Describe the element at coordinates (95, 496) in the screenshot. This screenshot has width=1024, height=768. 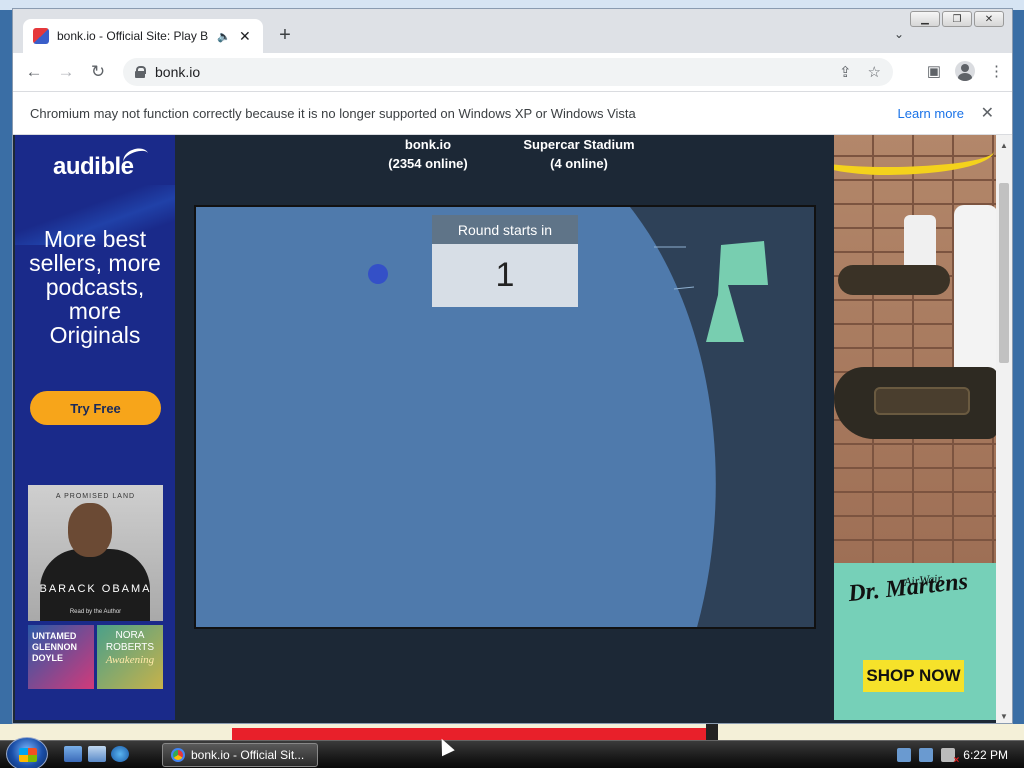
I see `book-main-title: A PROMISED LAND` at that location.